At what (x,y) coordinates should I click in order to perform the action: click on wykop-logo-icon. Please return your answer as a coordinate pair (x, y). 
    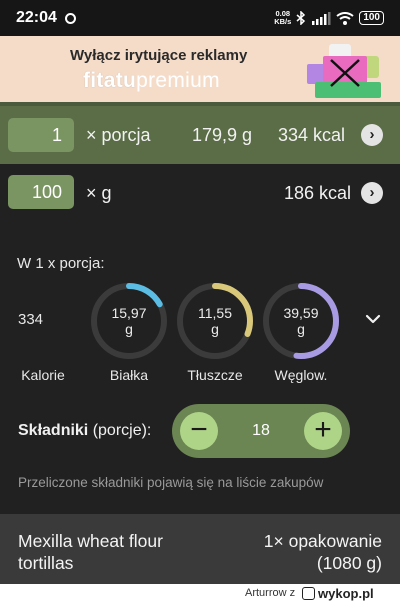
    Looking at the image, I should click on (308, 593).